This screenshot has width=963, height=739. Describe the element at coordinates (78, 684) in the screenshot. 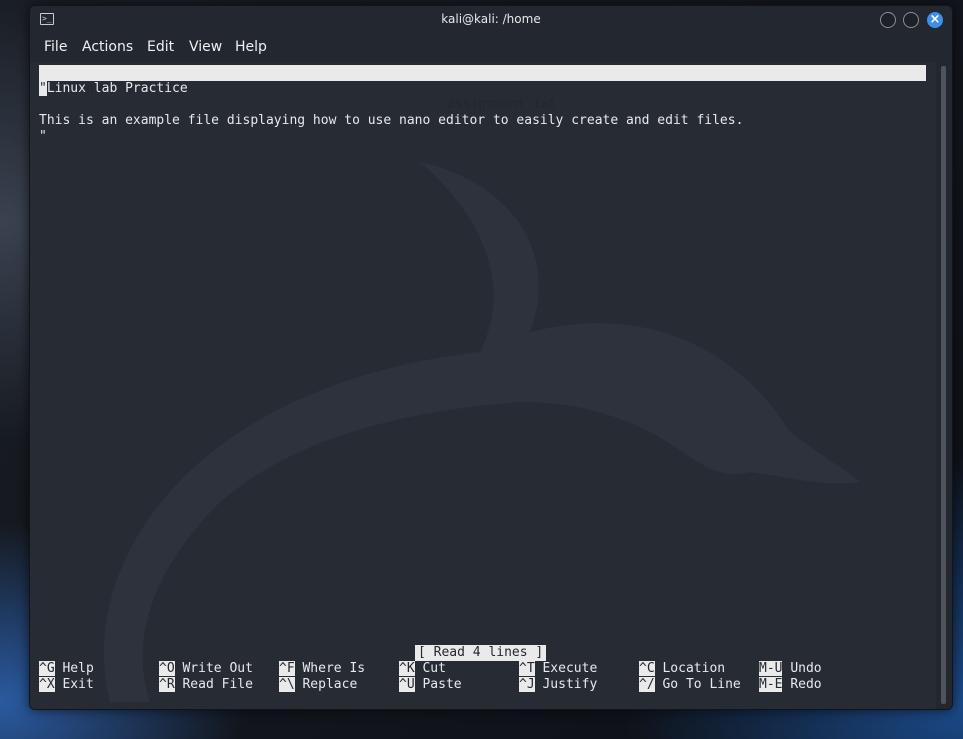

I see `shortcut-label: Exit` at that location.